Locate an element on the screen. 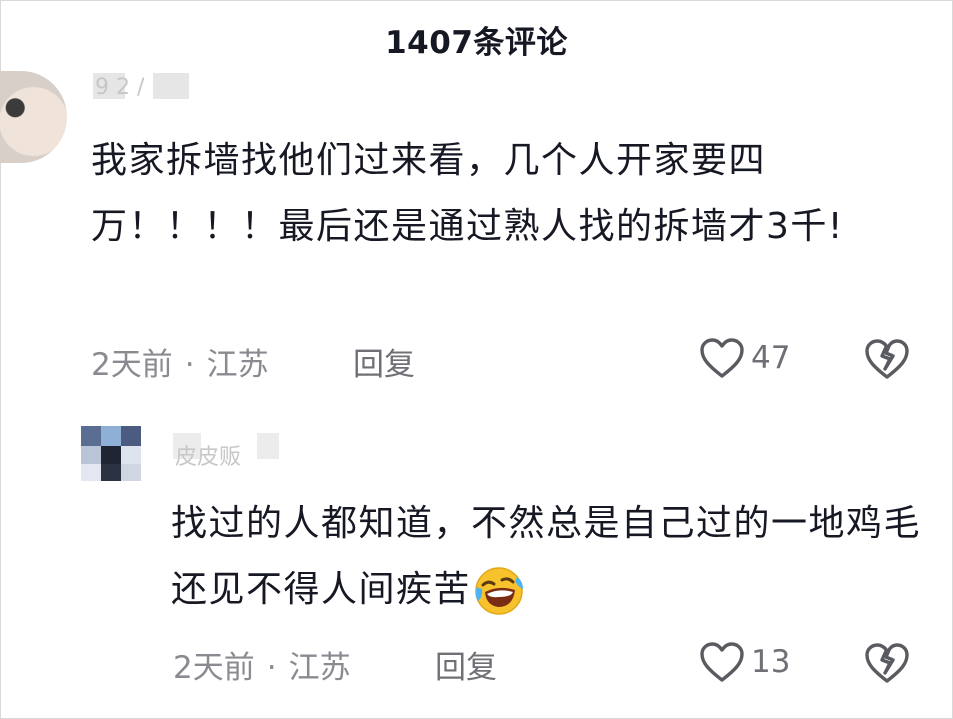 This screenshot has height=719, width=953. laughing-crying-emoji-icon is located at coordinates (499, 591).